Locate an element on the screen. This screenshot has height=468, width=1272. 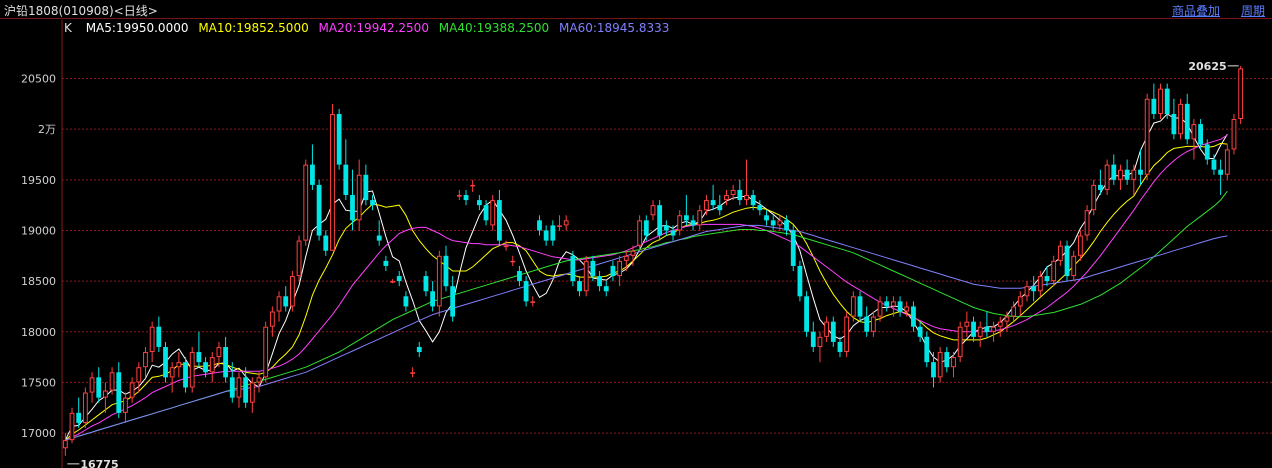
max-price-label: 20625 is located at coordinates (1207, 66).